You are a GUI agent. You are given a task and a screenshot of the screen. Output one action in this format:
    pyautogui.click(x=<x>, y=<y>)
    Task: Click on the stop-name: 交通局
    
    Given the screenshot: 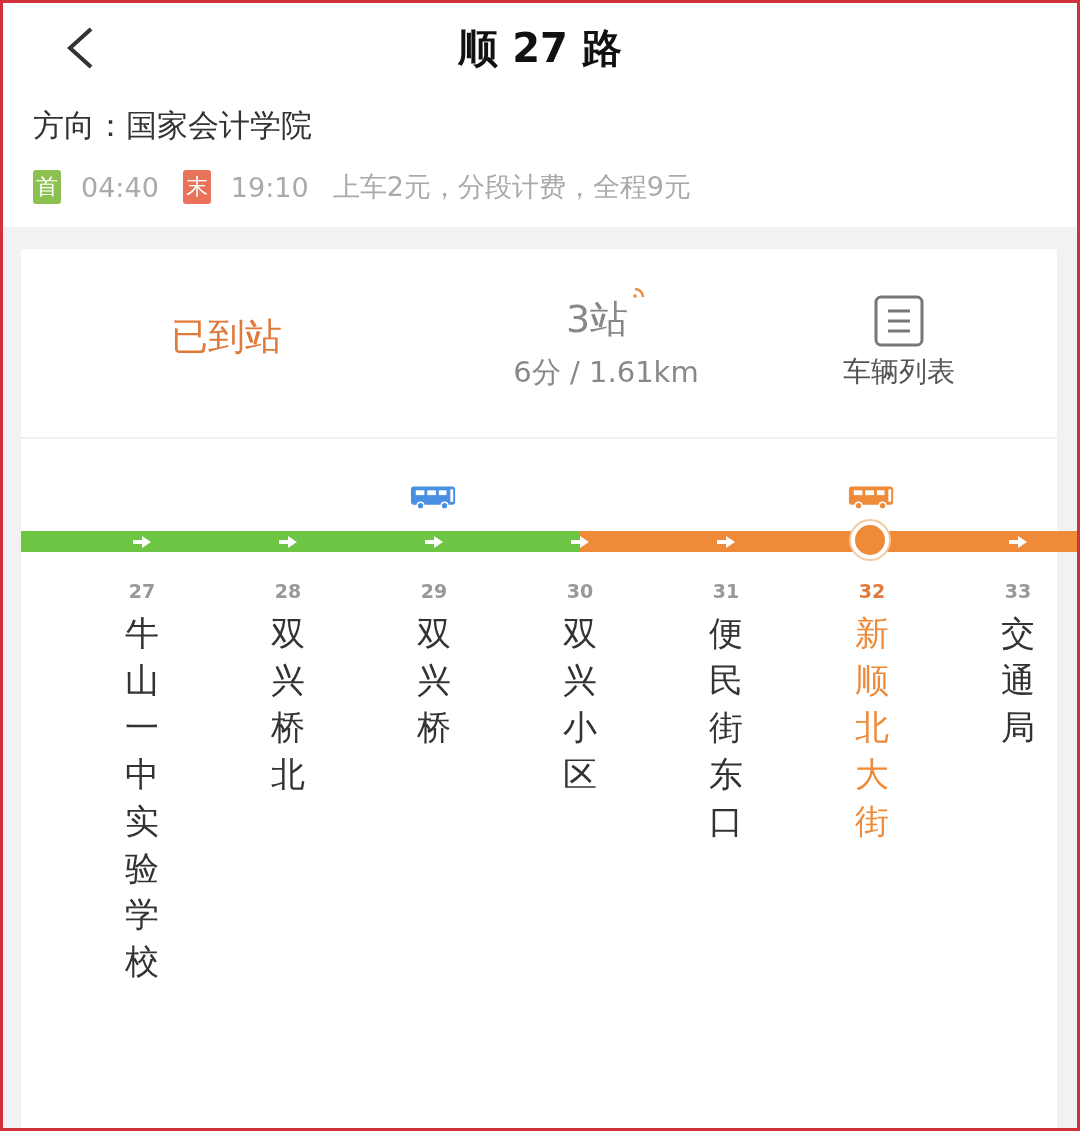 What is the action you would take?
    pyautogui.click(x=1018, y=680)
    